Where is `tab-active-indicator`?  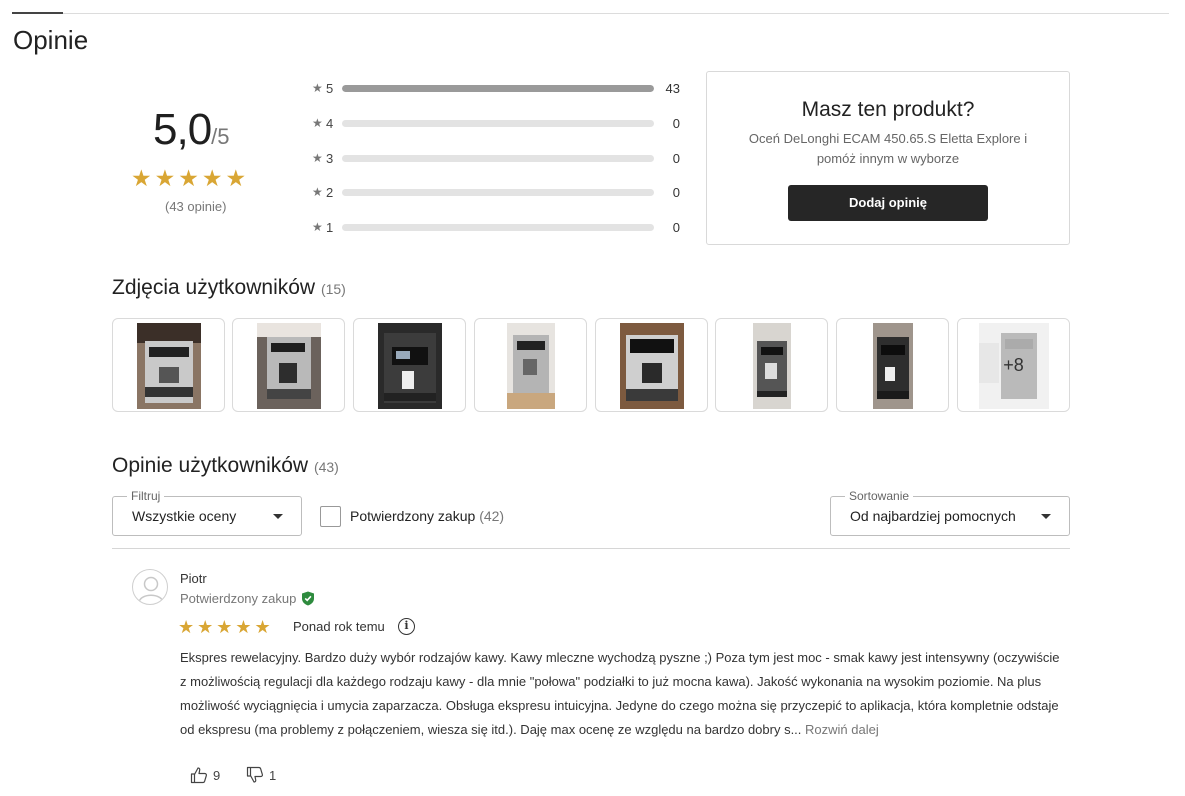 tab-active-indicator is located at coordinates (37, 13).